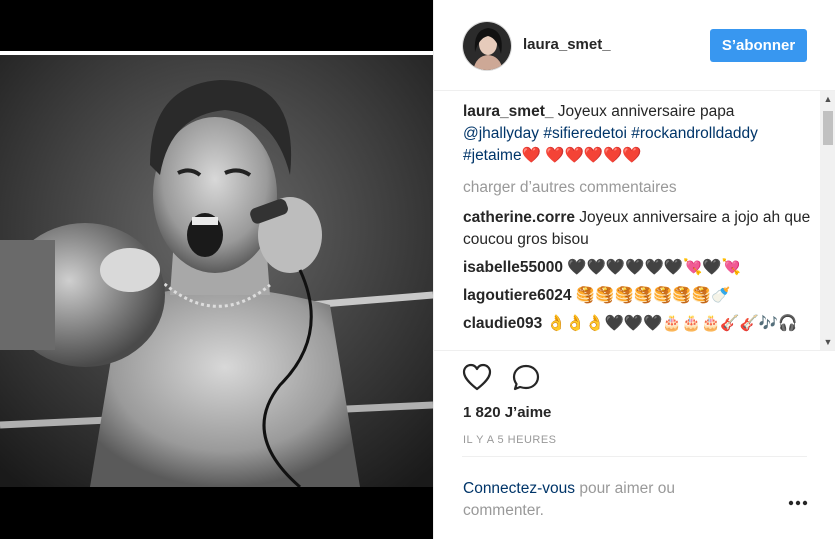 The image size is (835, 539). I want to click on caption-hearts: ❤️ ❤️❤️❤️❤️❤️, so click(581, 155).